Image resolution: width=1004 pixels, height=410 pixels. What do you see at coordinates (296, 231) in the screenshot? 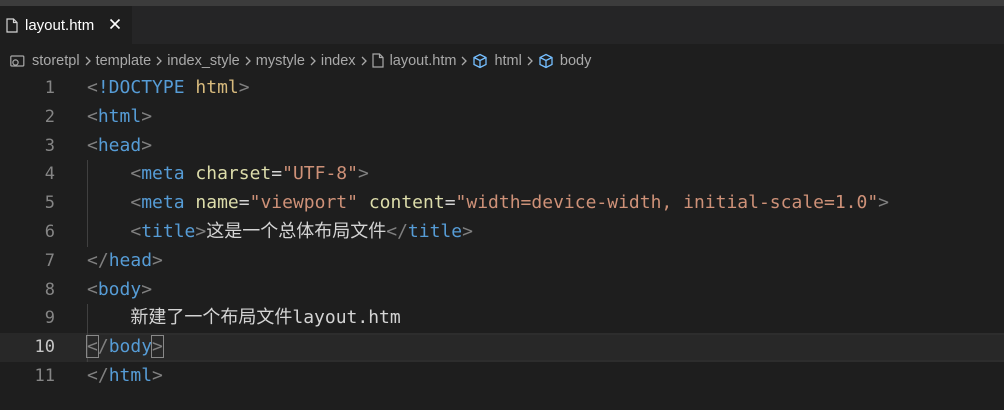
I see `code-token: 这是一个总体布局文件` at bounding box center [296, 231].